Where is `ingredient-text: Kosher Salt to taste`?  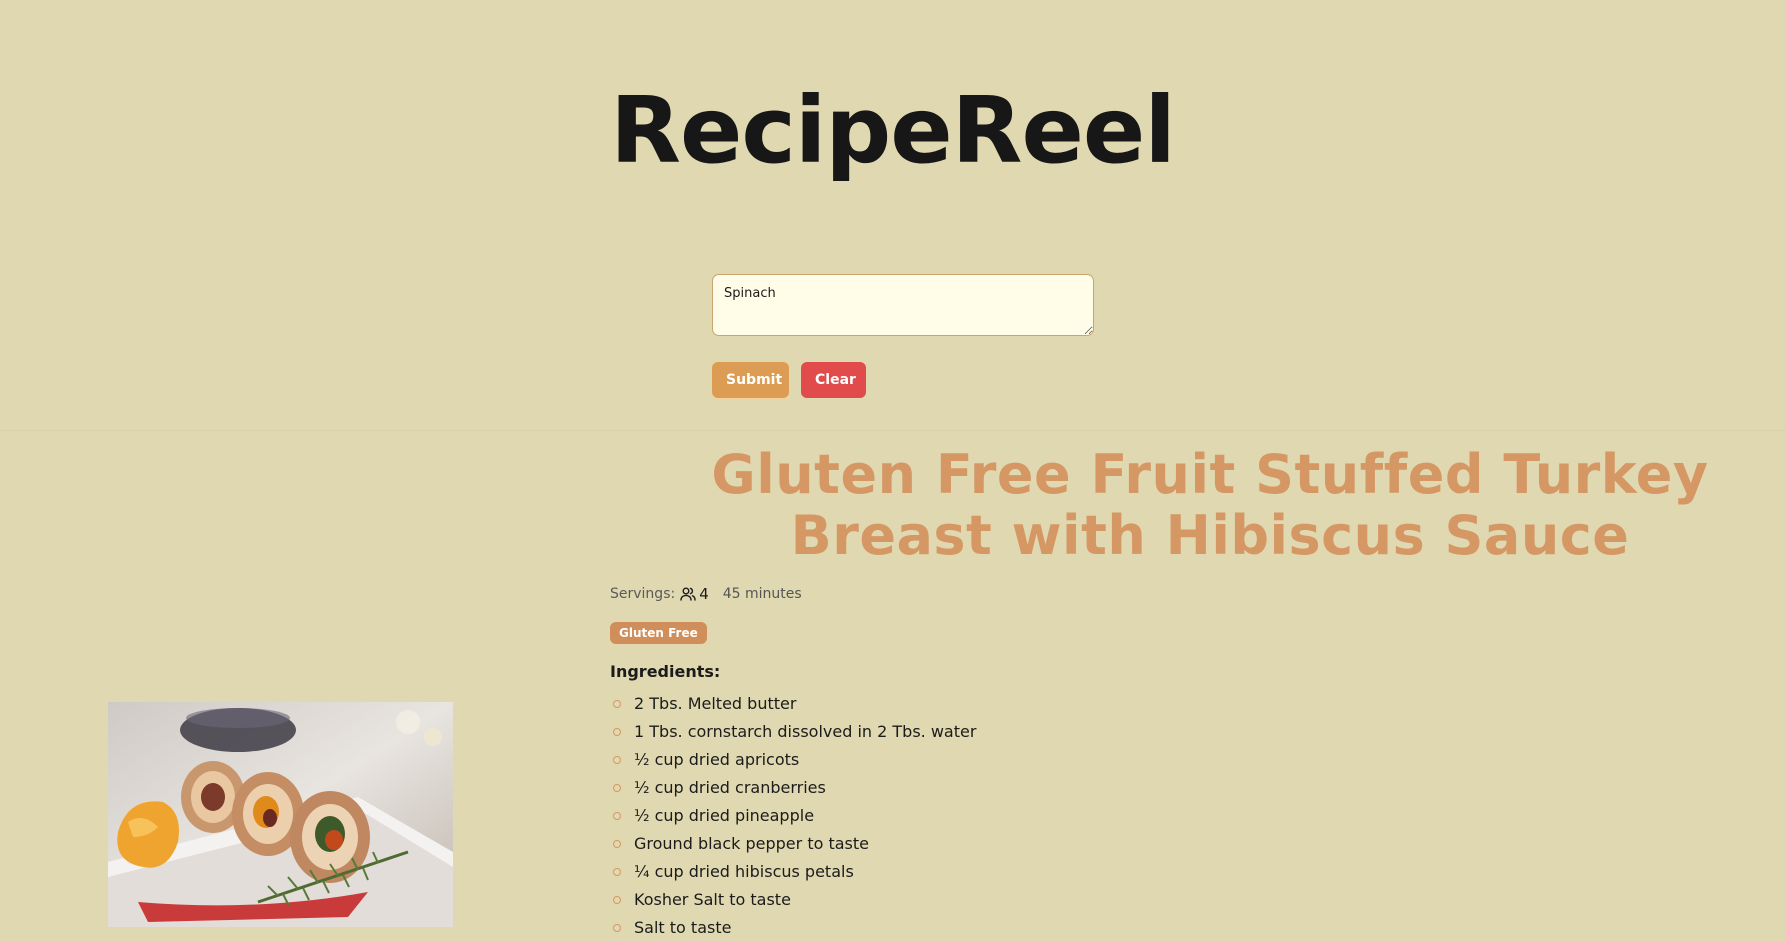 ingredient-text: Kosher Salt to taste is located at coordinates (712, 899).